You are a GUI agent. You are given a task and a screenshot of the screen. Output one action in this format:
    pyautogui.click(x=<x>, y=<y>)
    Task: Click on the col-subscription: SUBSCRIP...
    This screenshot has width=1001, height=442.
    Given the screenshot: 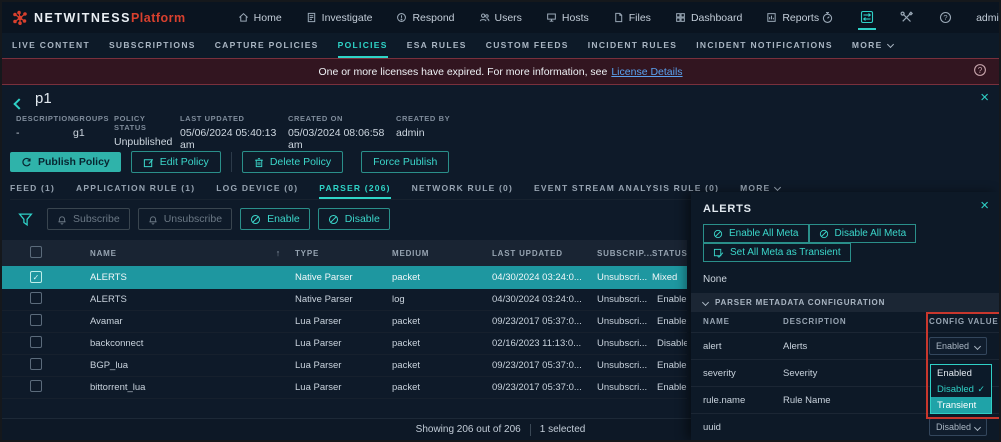 What is the action you would take?
    pyautogui.click(x=624, y=253)
    